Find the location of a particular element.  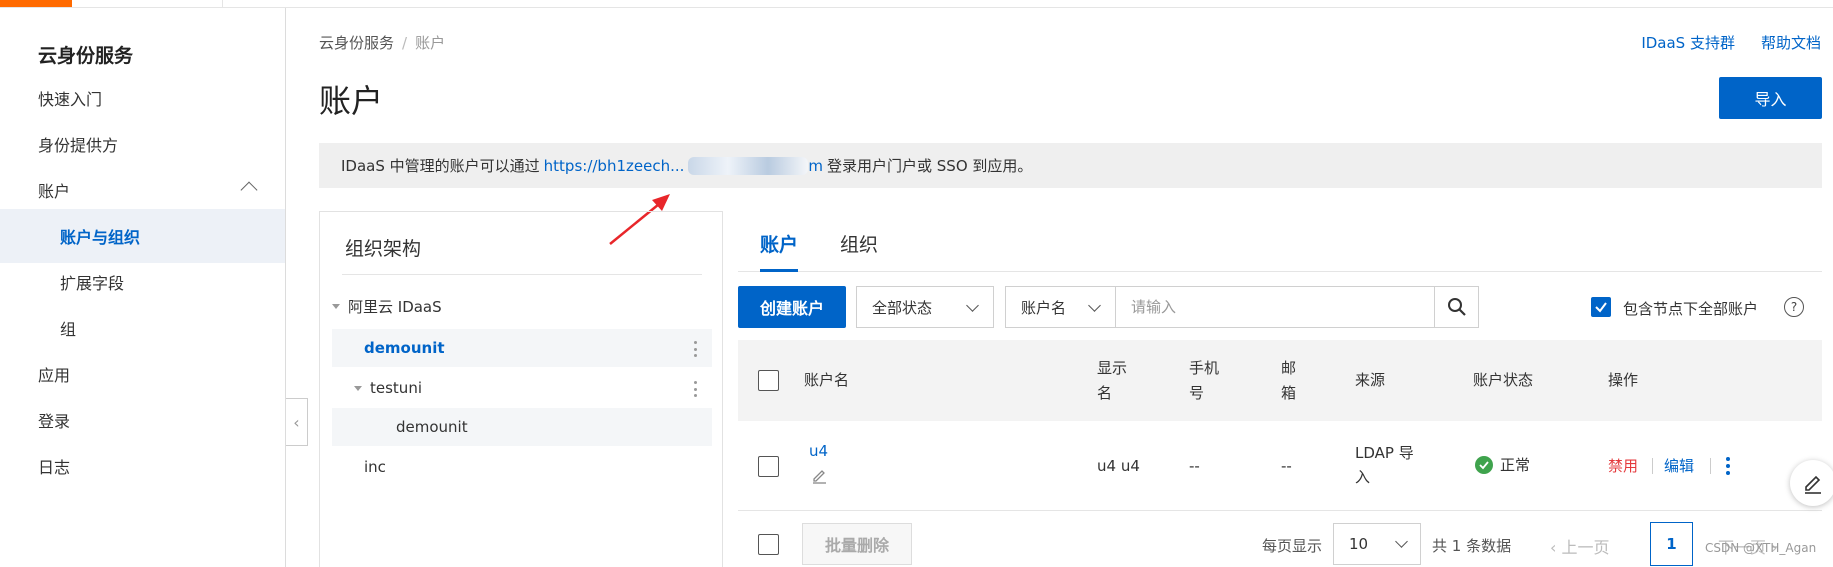

help-docs-link: 帮助文档 is located at coordinates (1791, 43).